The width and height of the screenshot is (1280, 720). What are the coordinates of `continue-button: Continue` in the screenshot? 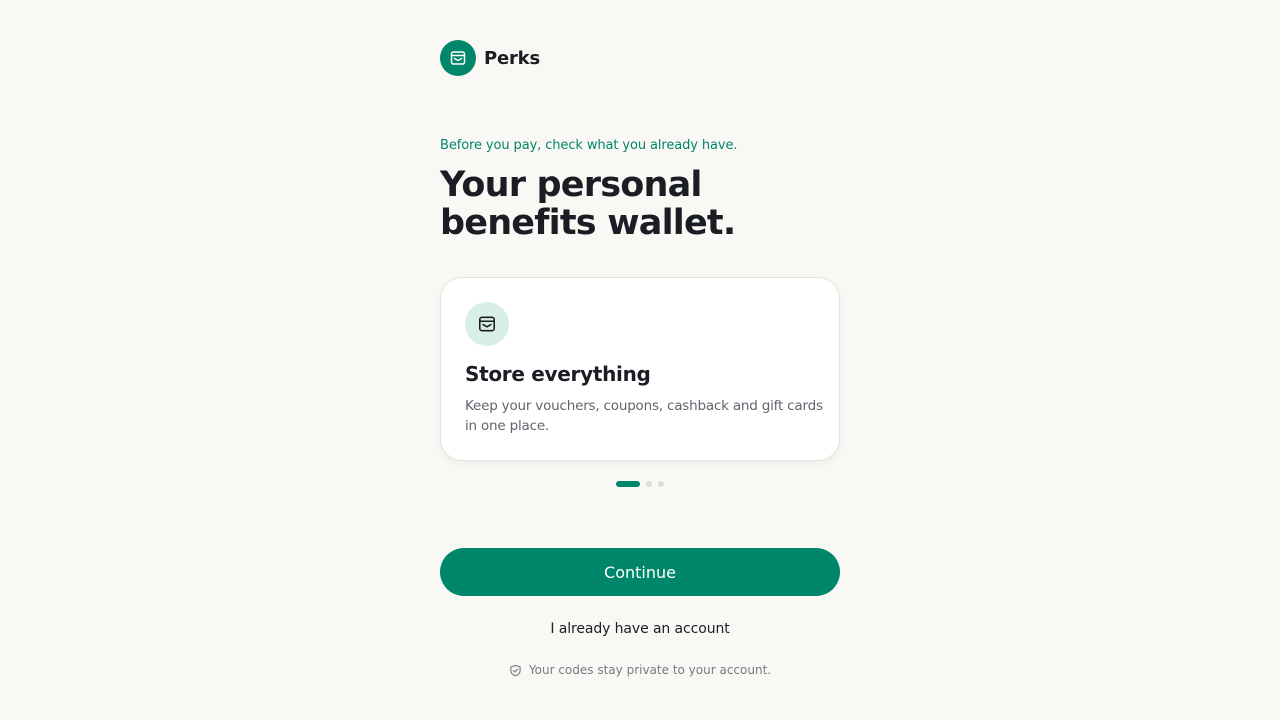 It's located at (640, 572).